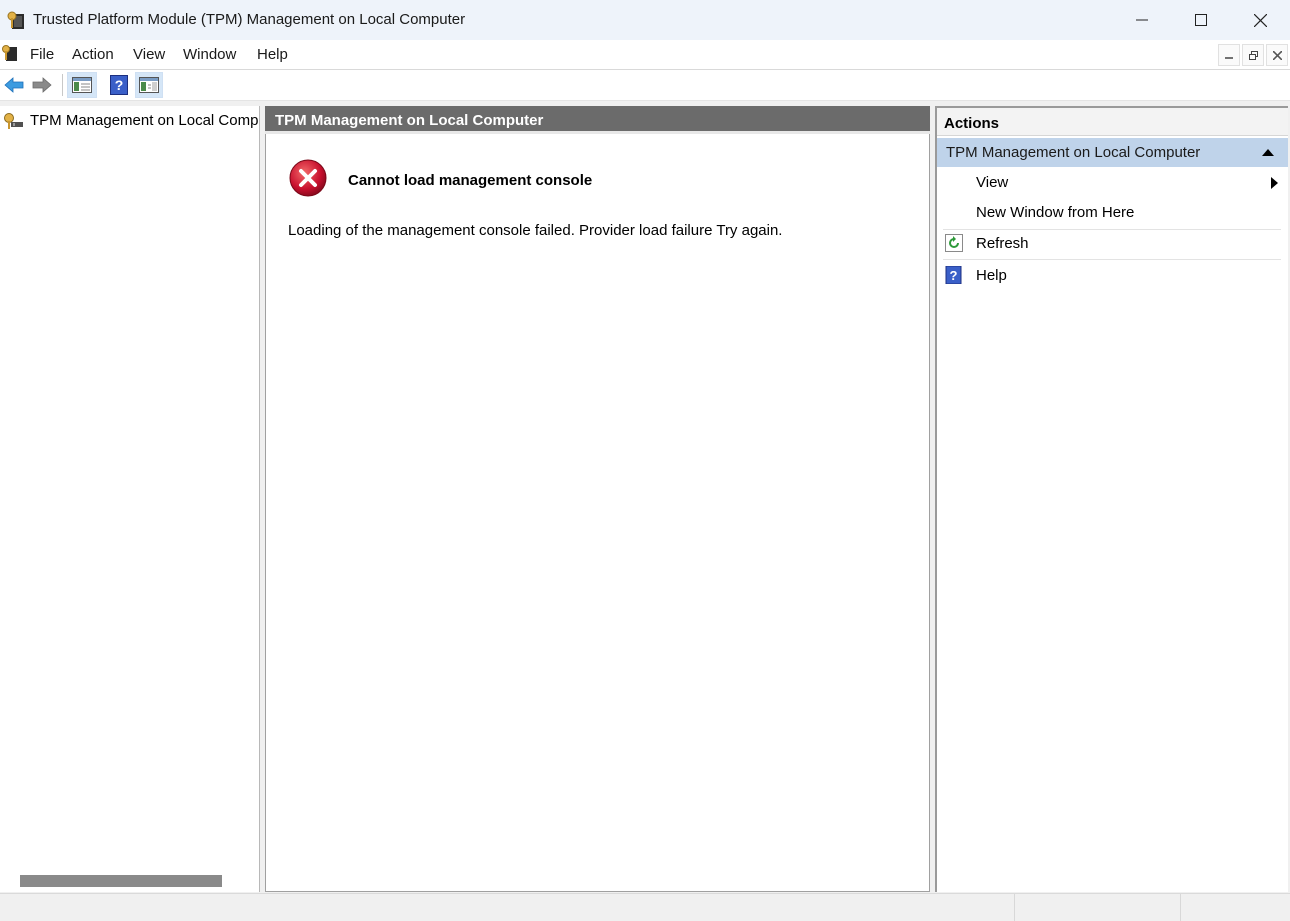 This screenshot has width=1290, height=921. What do you see at coordinates (972, 123) in the screenshot?
I see `actions-title: Actions` at bounding box center [972, 123].